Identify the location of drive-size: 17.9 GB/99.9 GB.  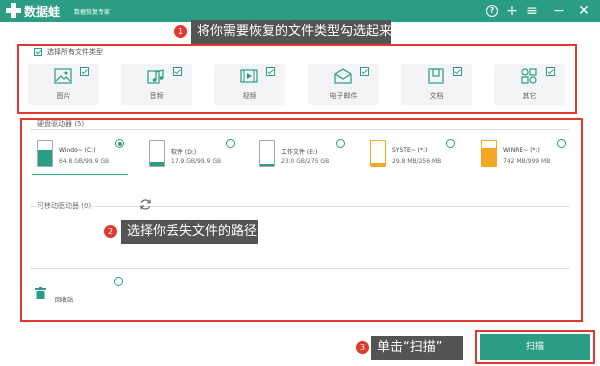
(196, 161).